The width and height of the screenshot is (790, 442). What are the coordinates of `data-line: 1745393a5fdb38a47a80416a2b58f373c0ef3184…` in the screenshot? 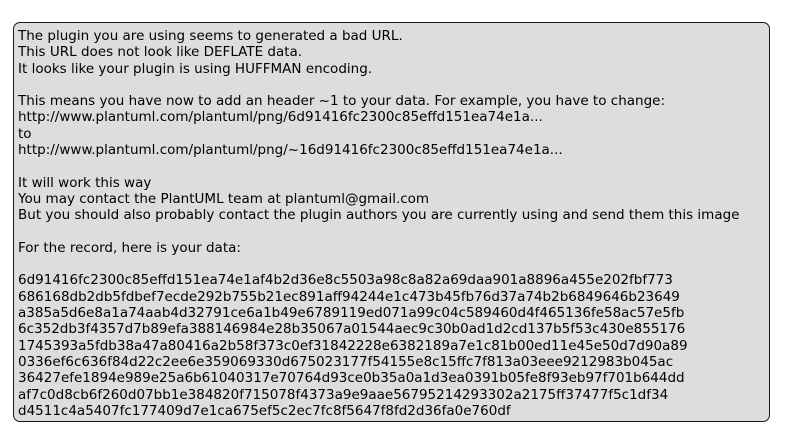 It's located at (353, 345).